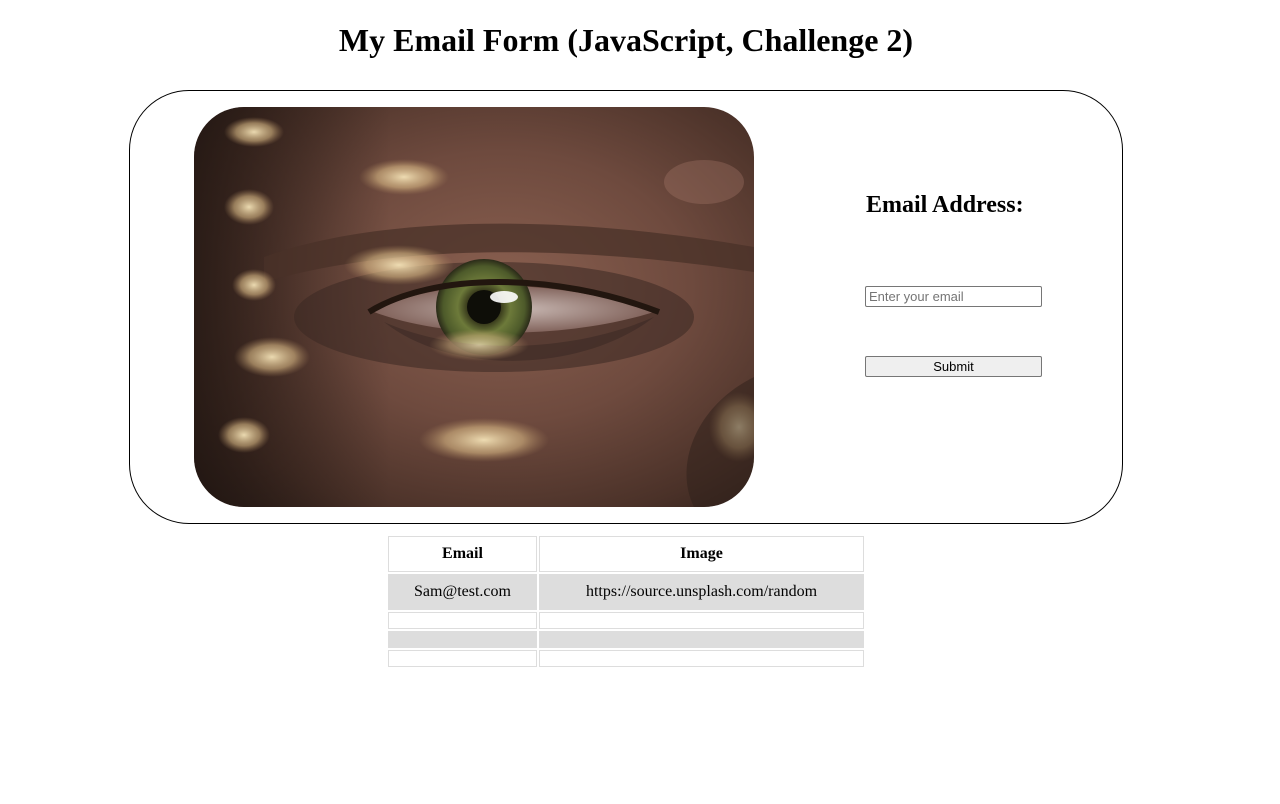  What do you see at coordinates (701, 592) in the screenshot?
I see `image-cell: https://source.unsplash.com/random` at bounding box center [701, 592].